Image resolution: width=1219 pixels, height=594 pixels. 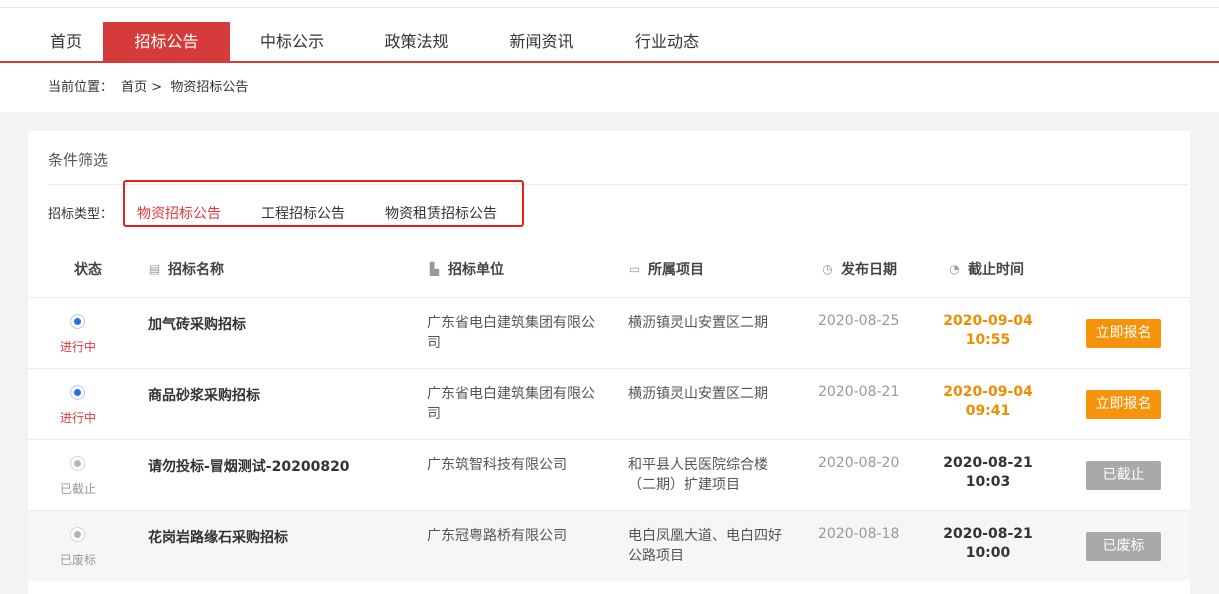 What do you see at coordinates (609, 62) in the screenshot?
I see `nav-underline` at bounding box center [609, 62].